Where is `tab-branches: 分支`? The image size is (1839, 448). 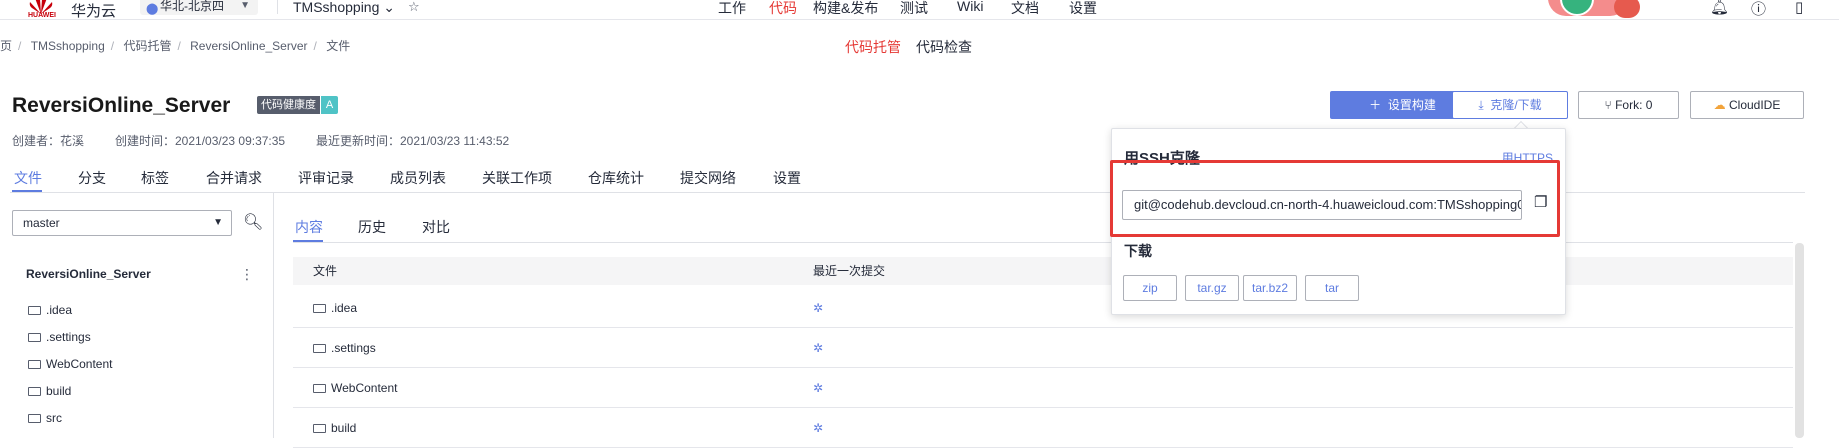
tab-branches: 分支 is located at coordinates (92, 178).